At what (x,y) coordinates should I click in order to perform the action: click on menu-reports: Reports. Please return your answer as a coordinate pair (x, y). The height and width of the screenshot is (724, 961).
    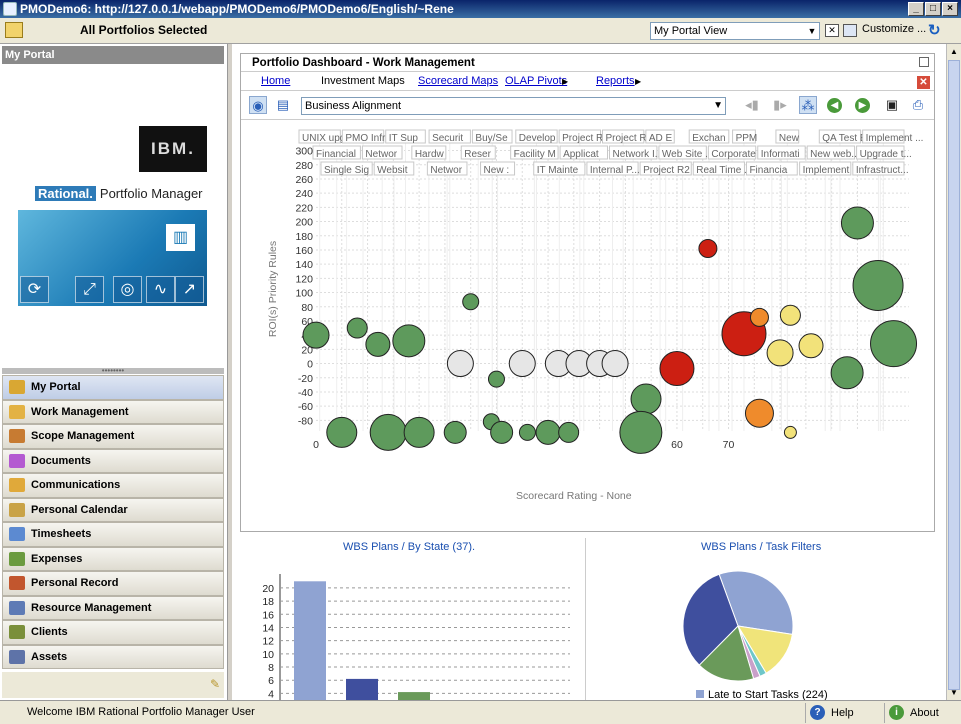
    Looking at the image, I should click on (615, 81).